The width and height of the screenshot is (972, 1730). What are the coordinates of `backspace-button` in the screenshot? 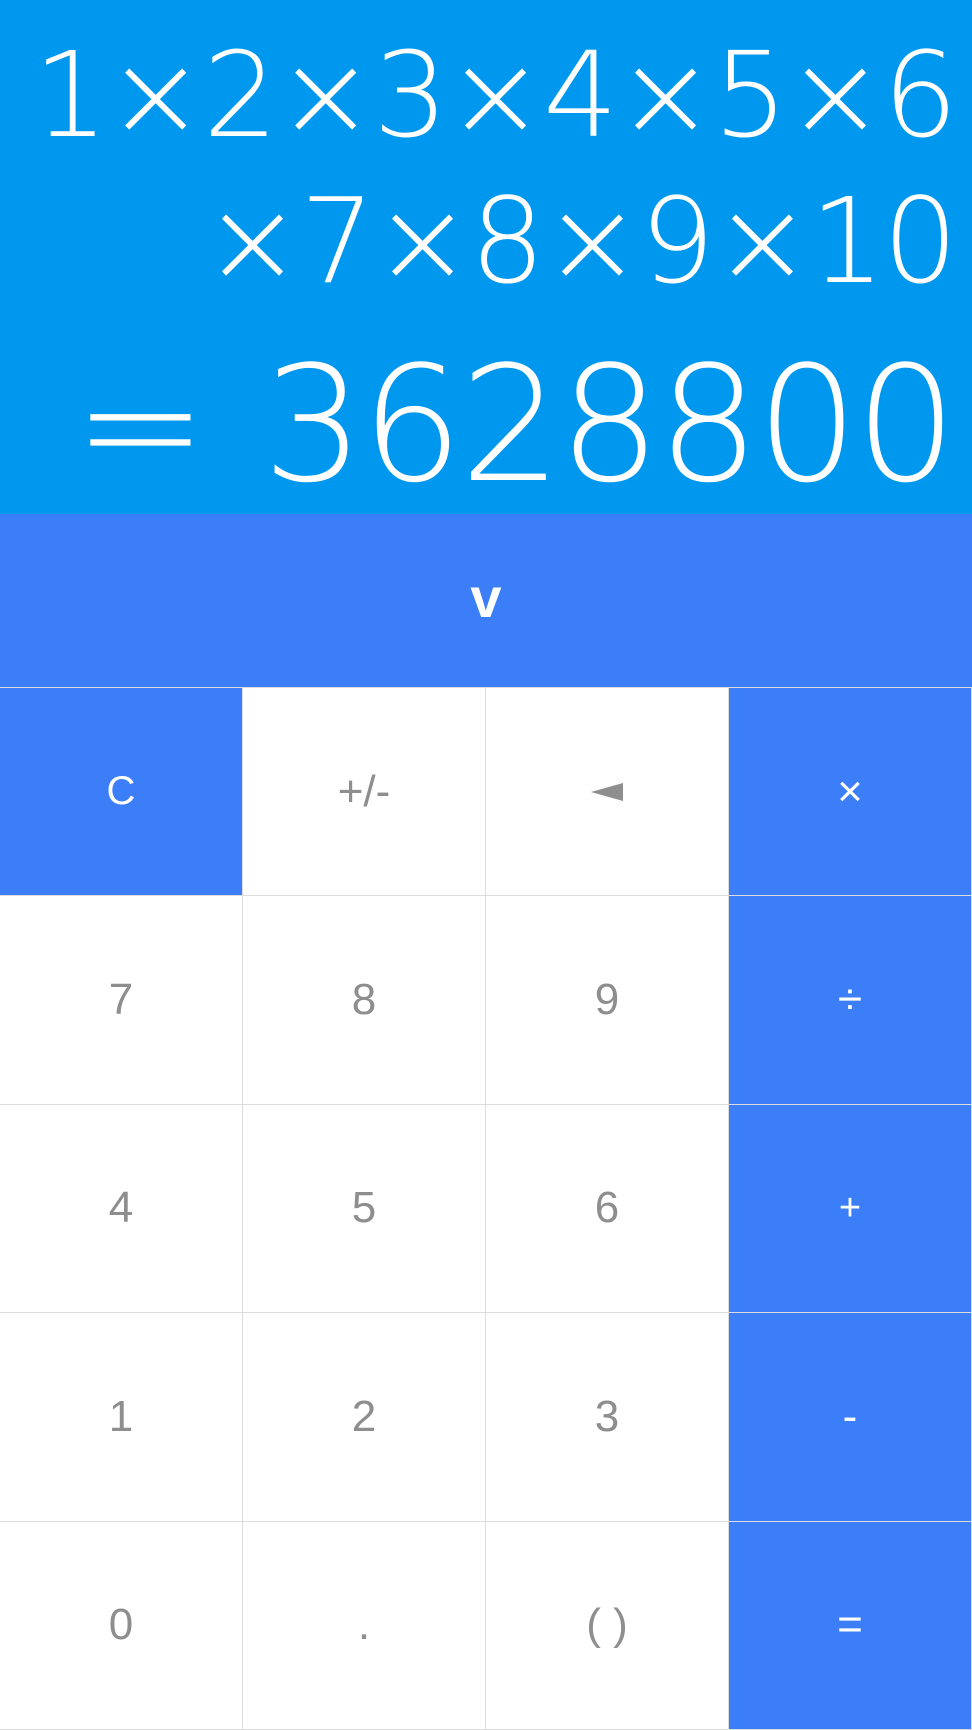 It's located at (607, 792).